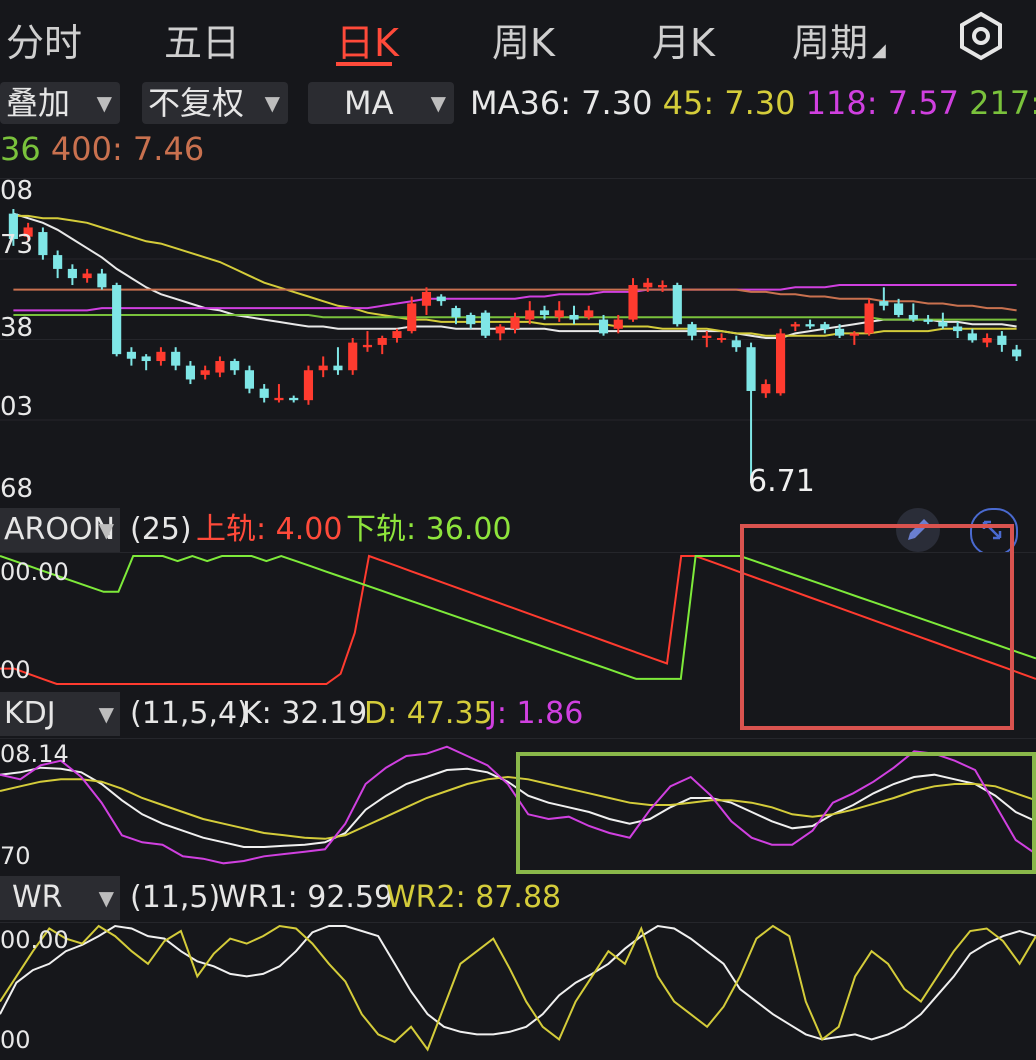 This screenshot has height=1060, width=1036. What do you see at coordinates (561, 103) in the screenshot?
I see `ma-legend-item: MA36: 7.30` at bounding box center [561, 103].